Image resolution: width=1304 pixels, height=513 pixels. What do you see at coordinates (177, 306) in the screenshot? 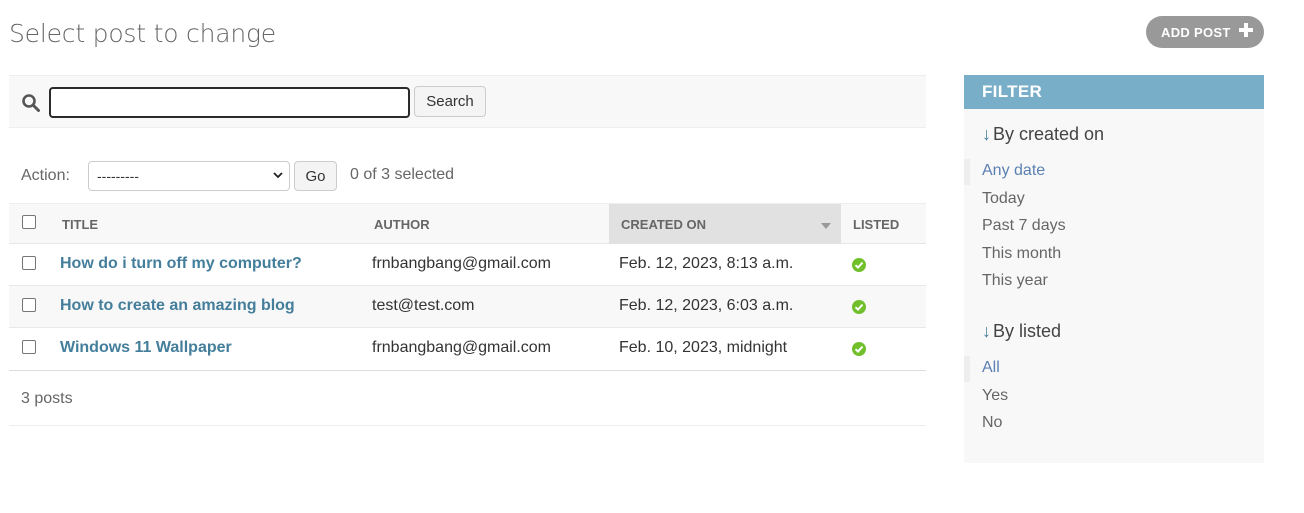
I see `post-title-link: How to create an amazing blog` at bounding box center [177, 306].